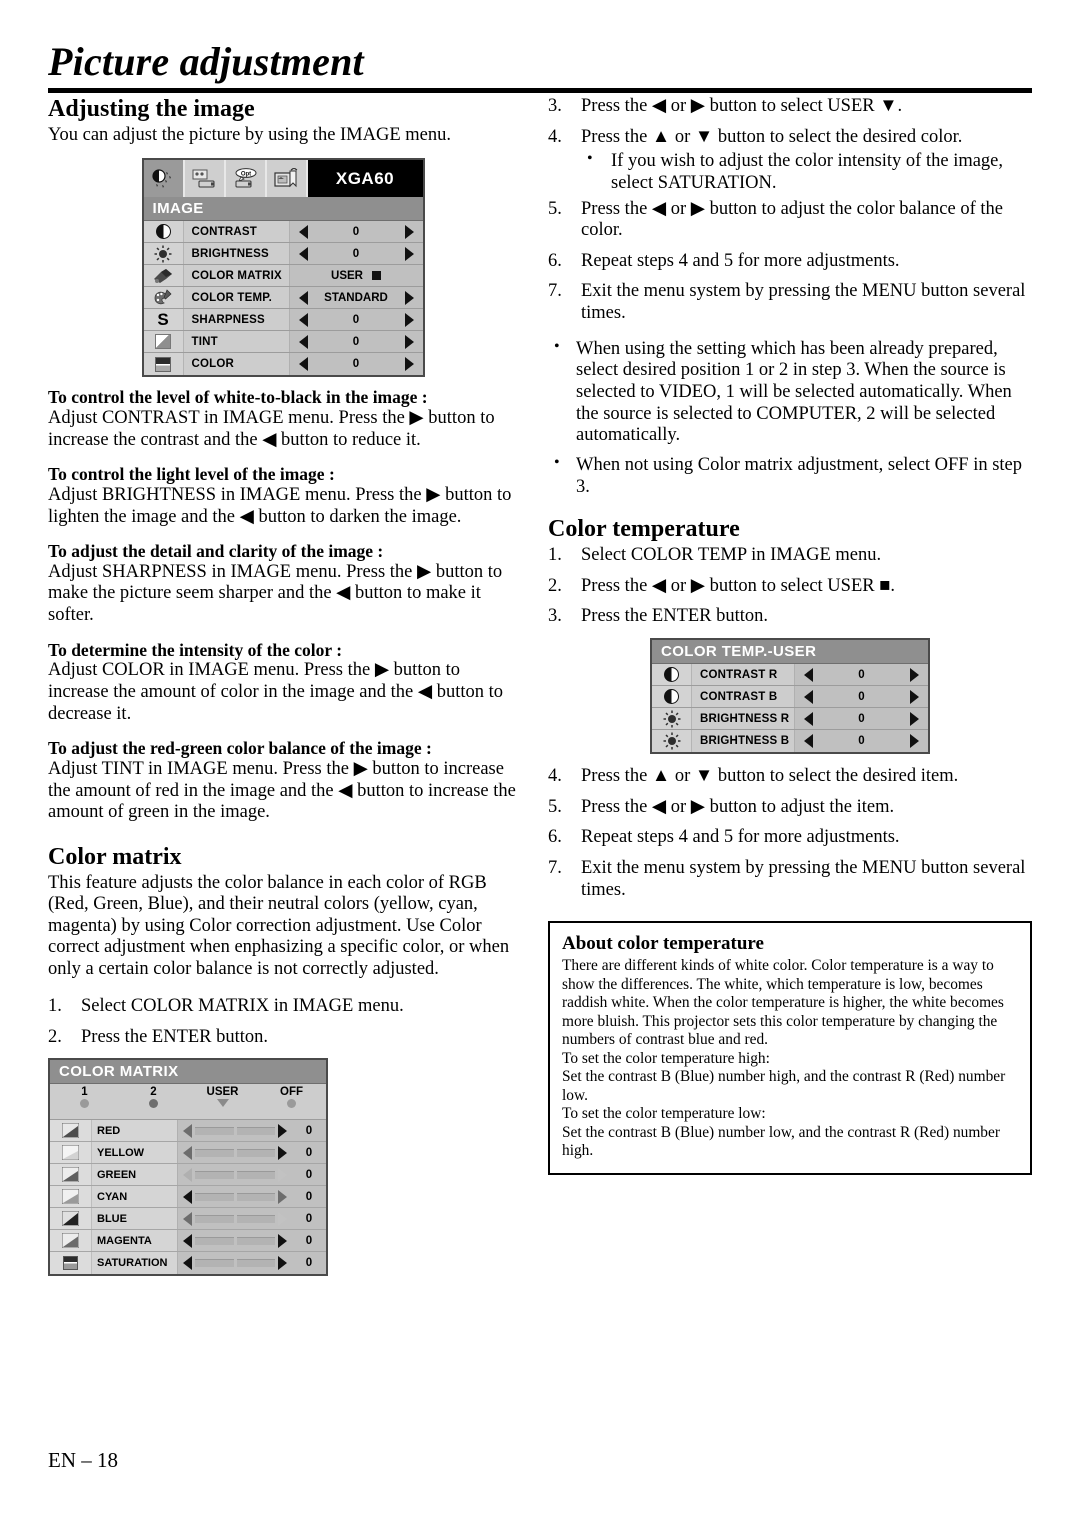 The height and width of the screenshot is (1528, 1080). Describe the element at coordinates (84, 1097) in the screenshot. I see `cm-preset-1: 1` at that location.